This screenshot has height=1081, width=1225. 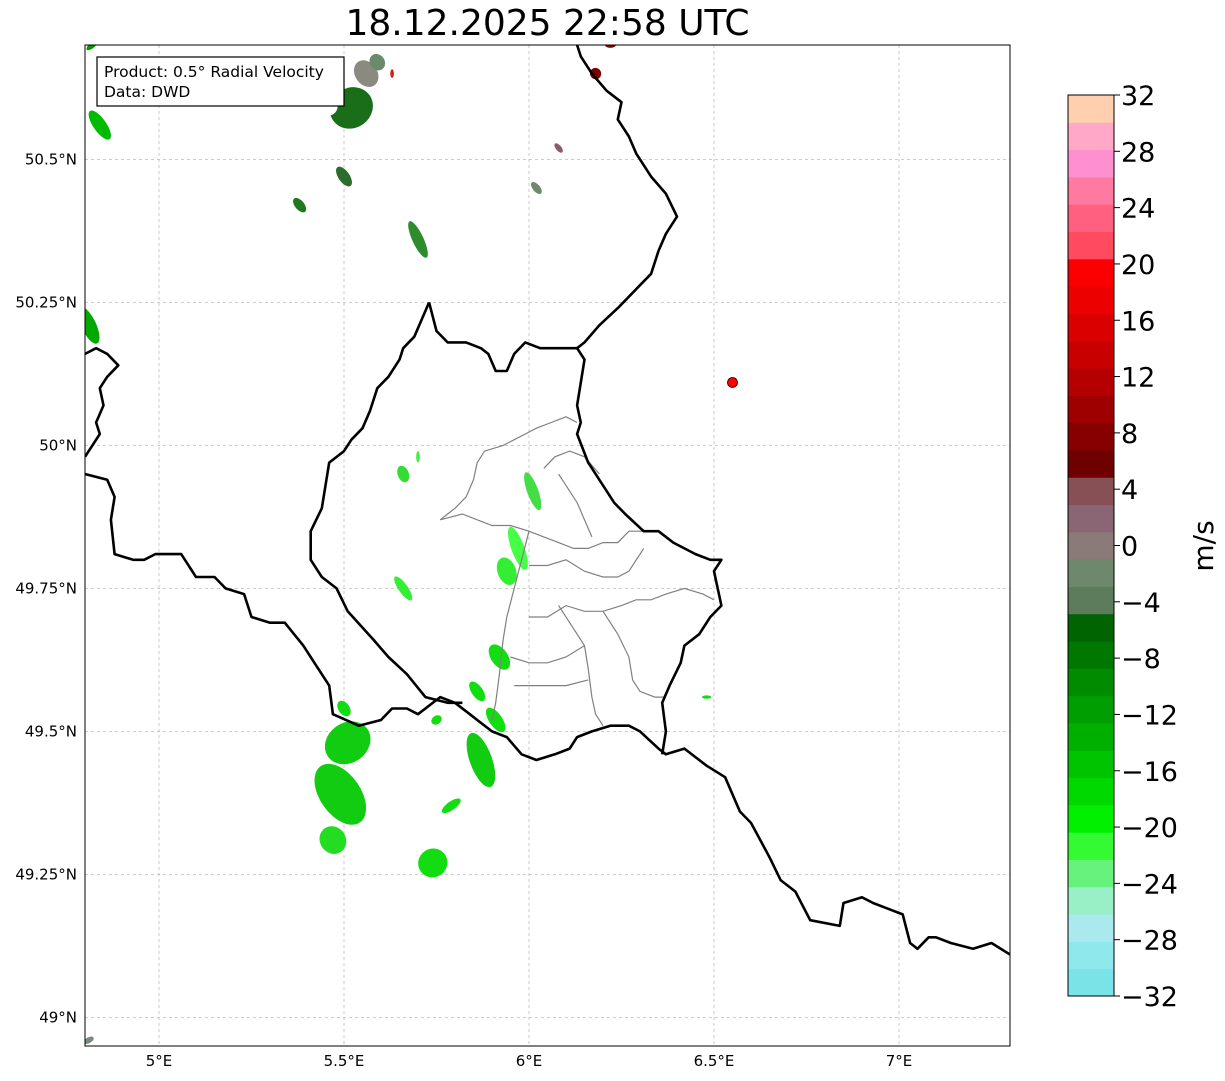 I want to click on colorbar-tick-label: −28, so click(x=1149, y=941).